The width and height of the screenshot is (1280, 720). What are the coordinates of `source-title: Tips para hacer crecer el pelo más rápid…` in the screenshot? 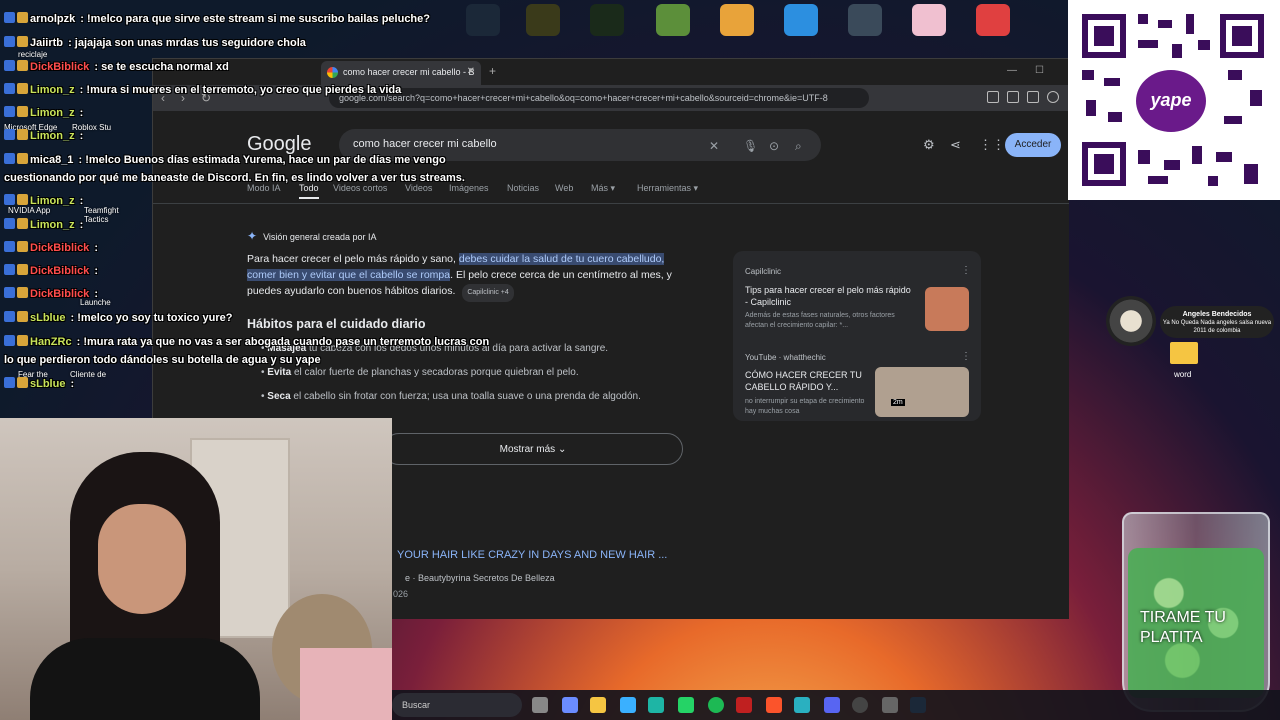 It's located at (830, 296).